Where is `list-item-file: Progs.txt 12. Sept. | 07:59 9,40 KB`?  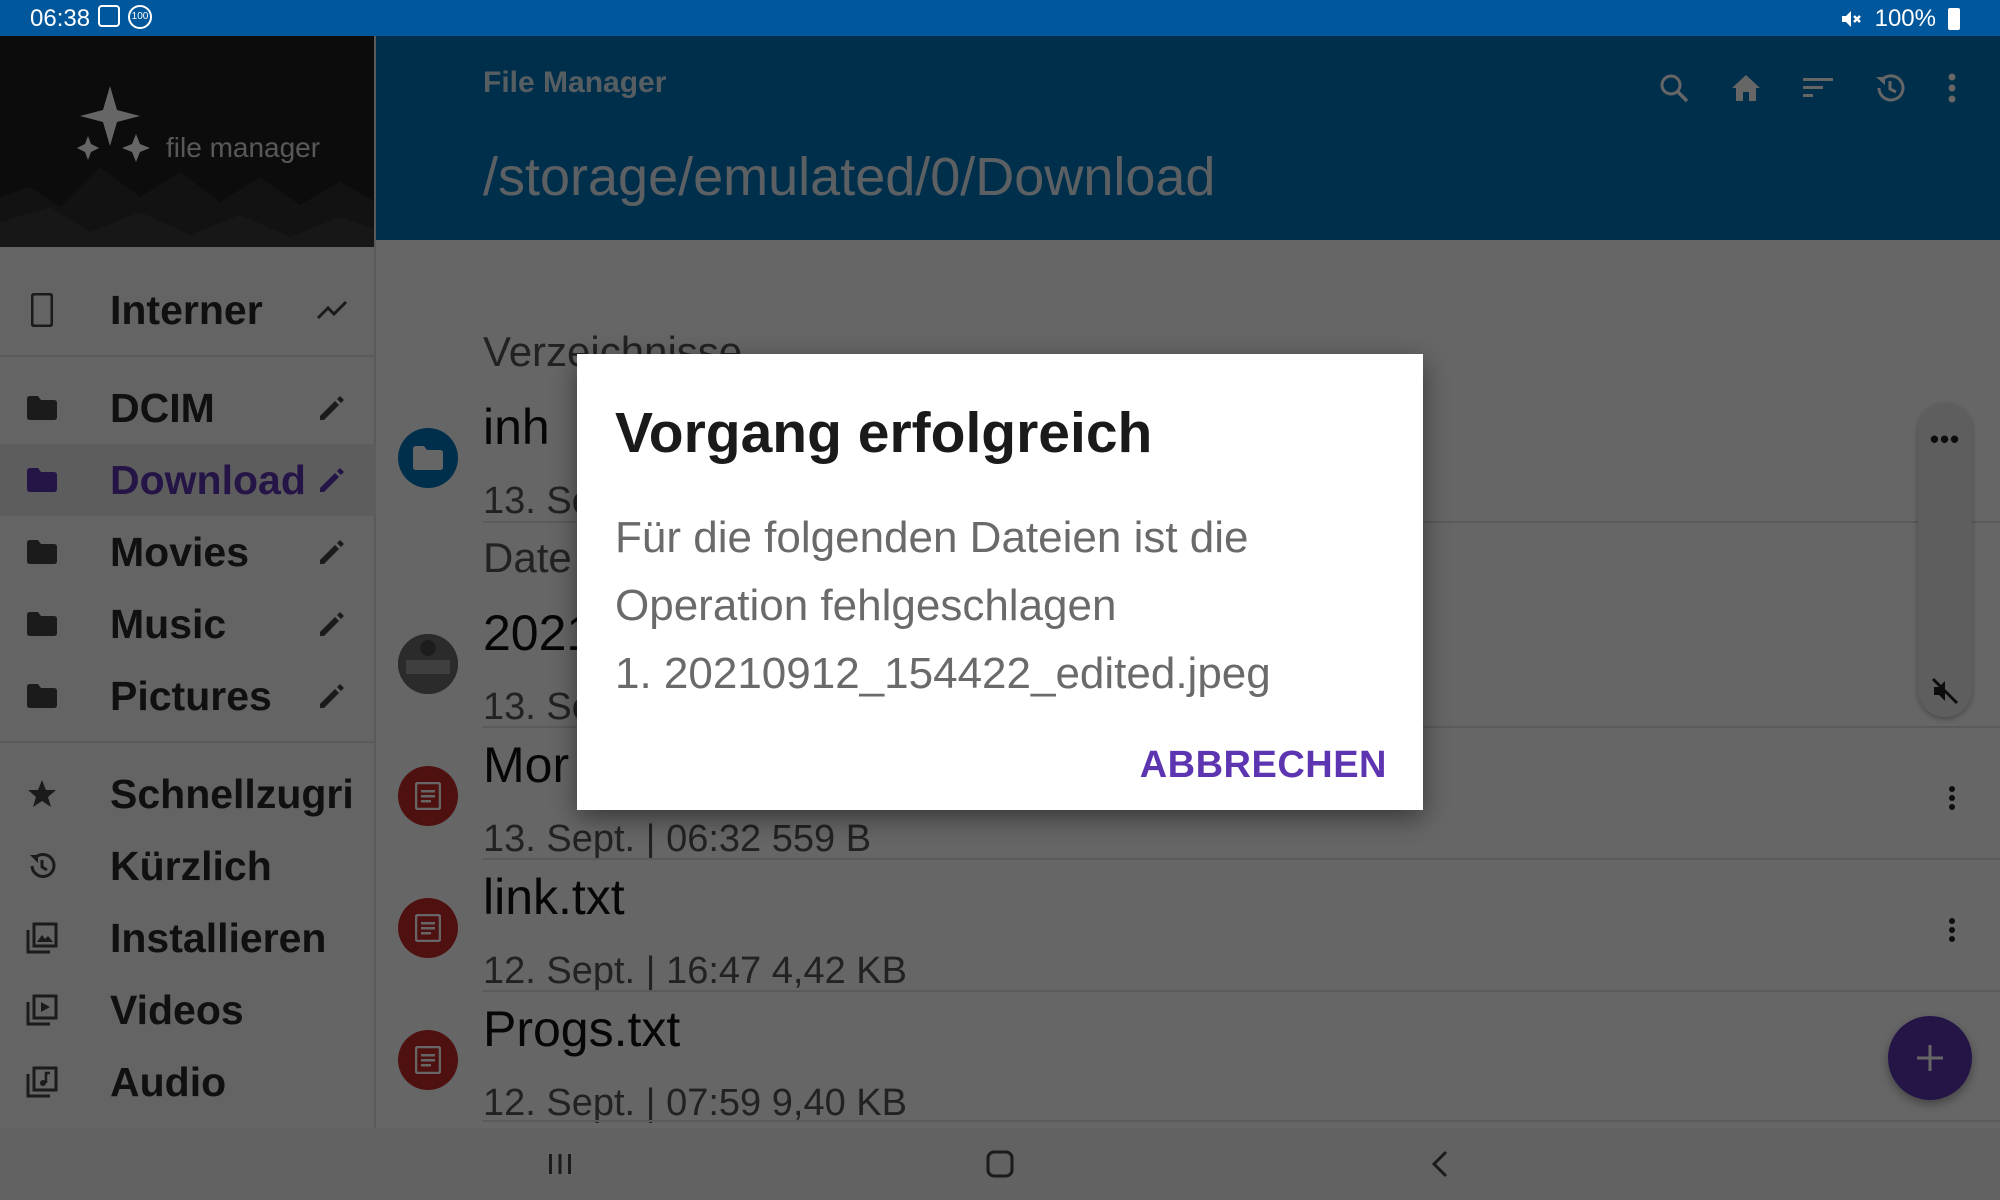
list-item-file: Progs.txt 12. Sept. | 07:59 9,40 KB is located at coordinates (1188, 1065).